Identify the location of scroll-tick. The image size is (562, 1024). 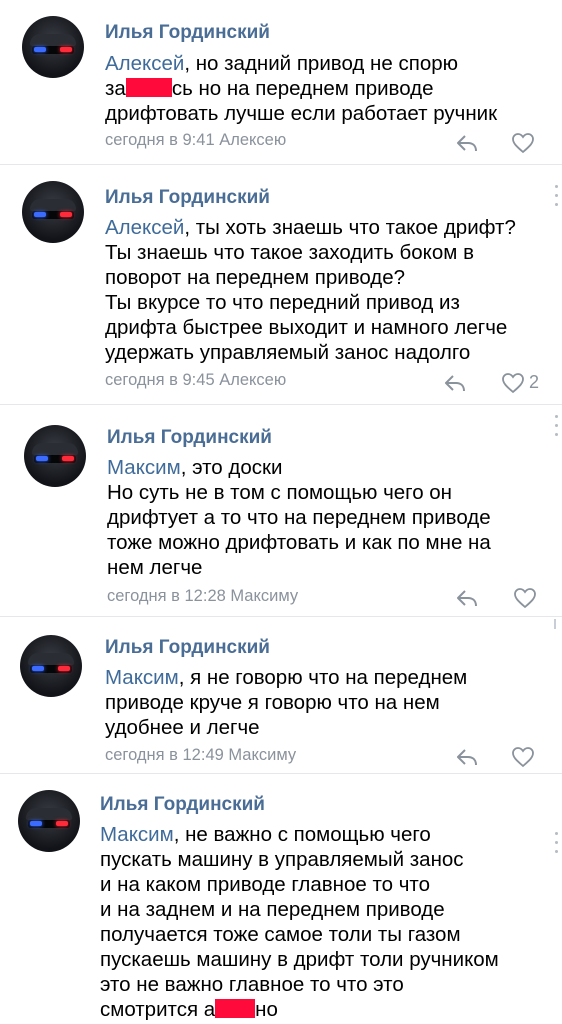
(555, 624).